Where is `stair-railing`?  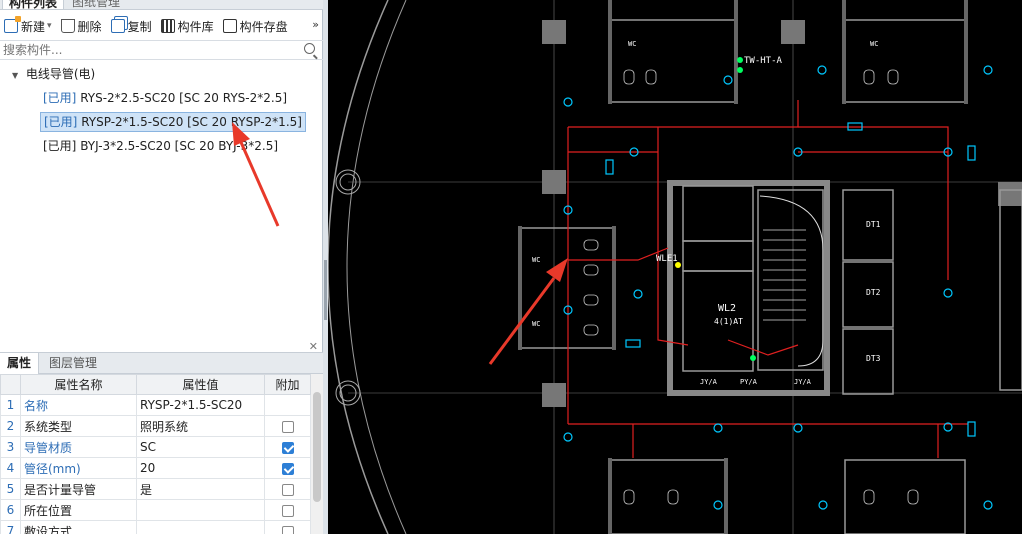 stair-railing is located at coordinates (791, 281).